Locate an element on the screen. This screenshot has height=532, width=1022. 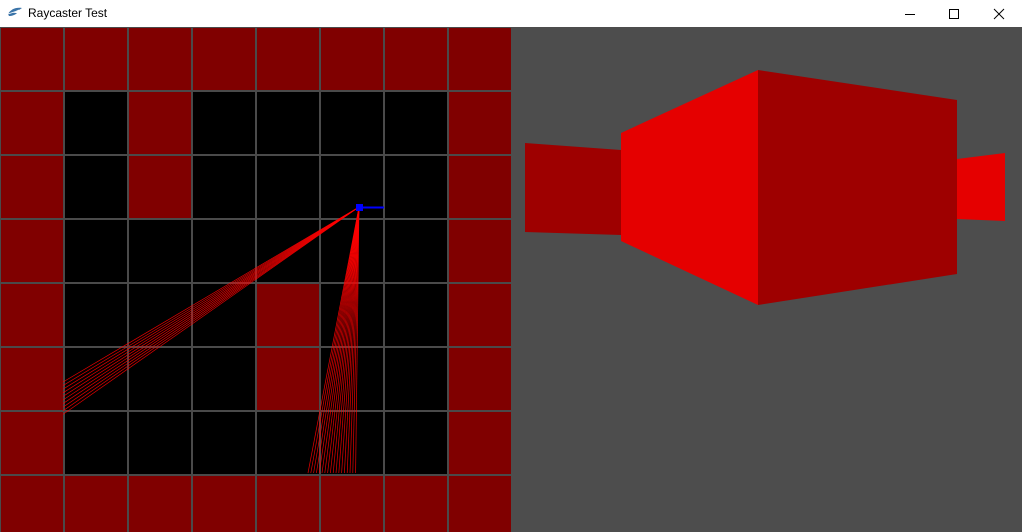
minimize-button is located at coordinates (910, 13).